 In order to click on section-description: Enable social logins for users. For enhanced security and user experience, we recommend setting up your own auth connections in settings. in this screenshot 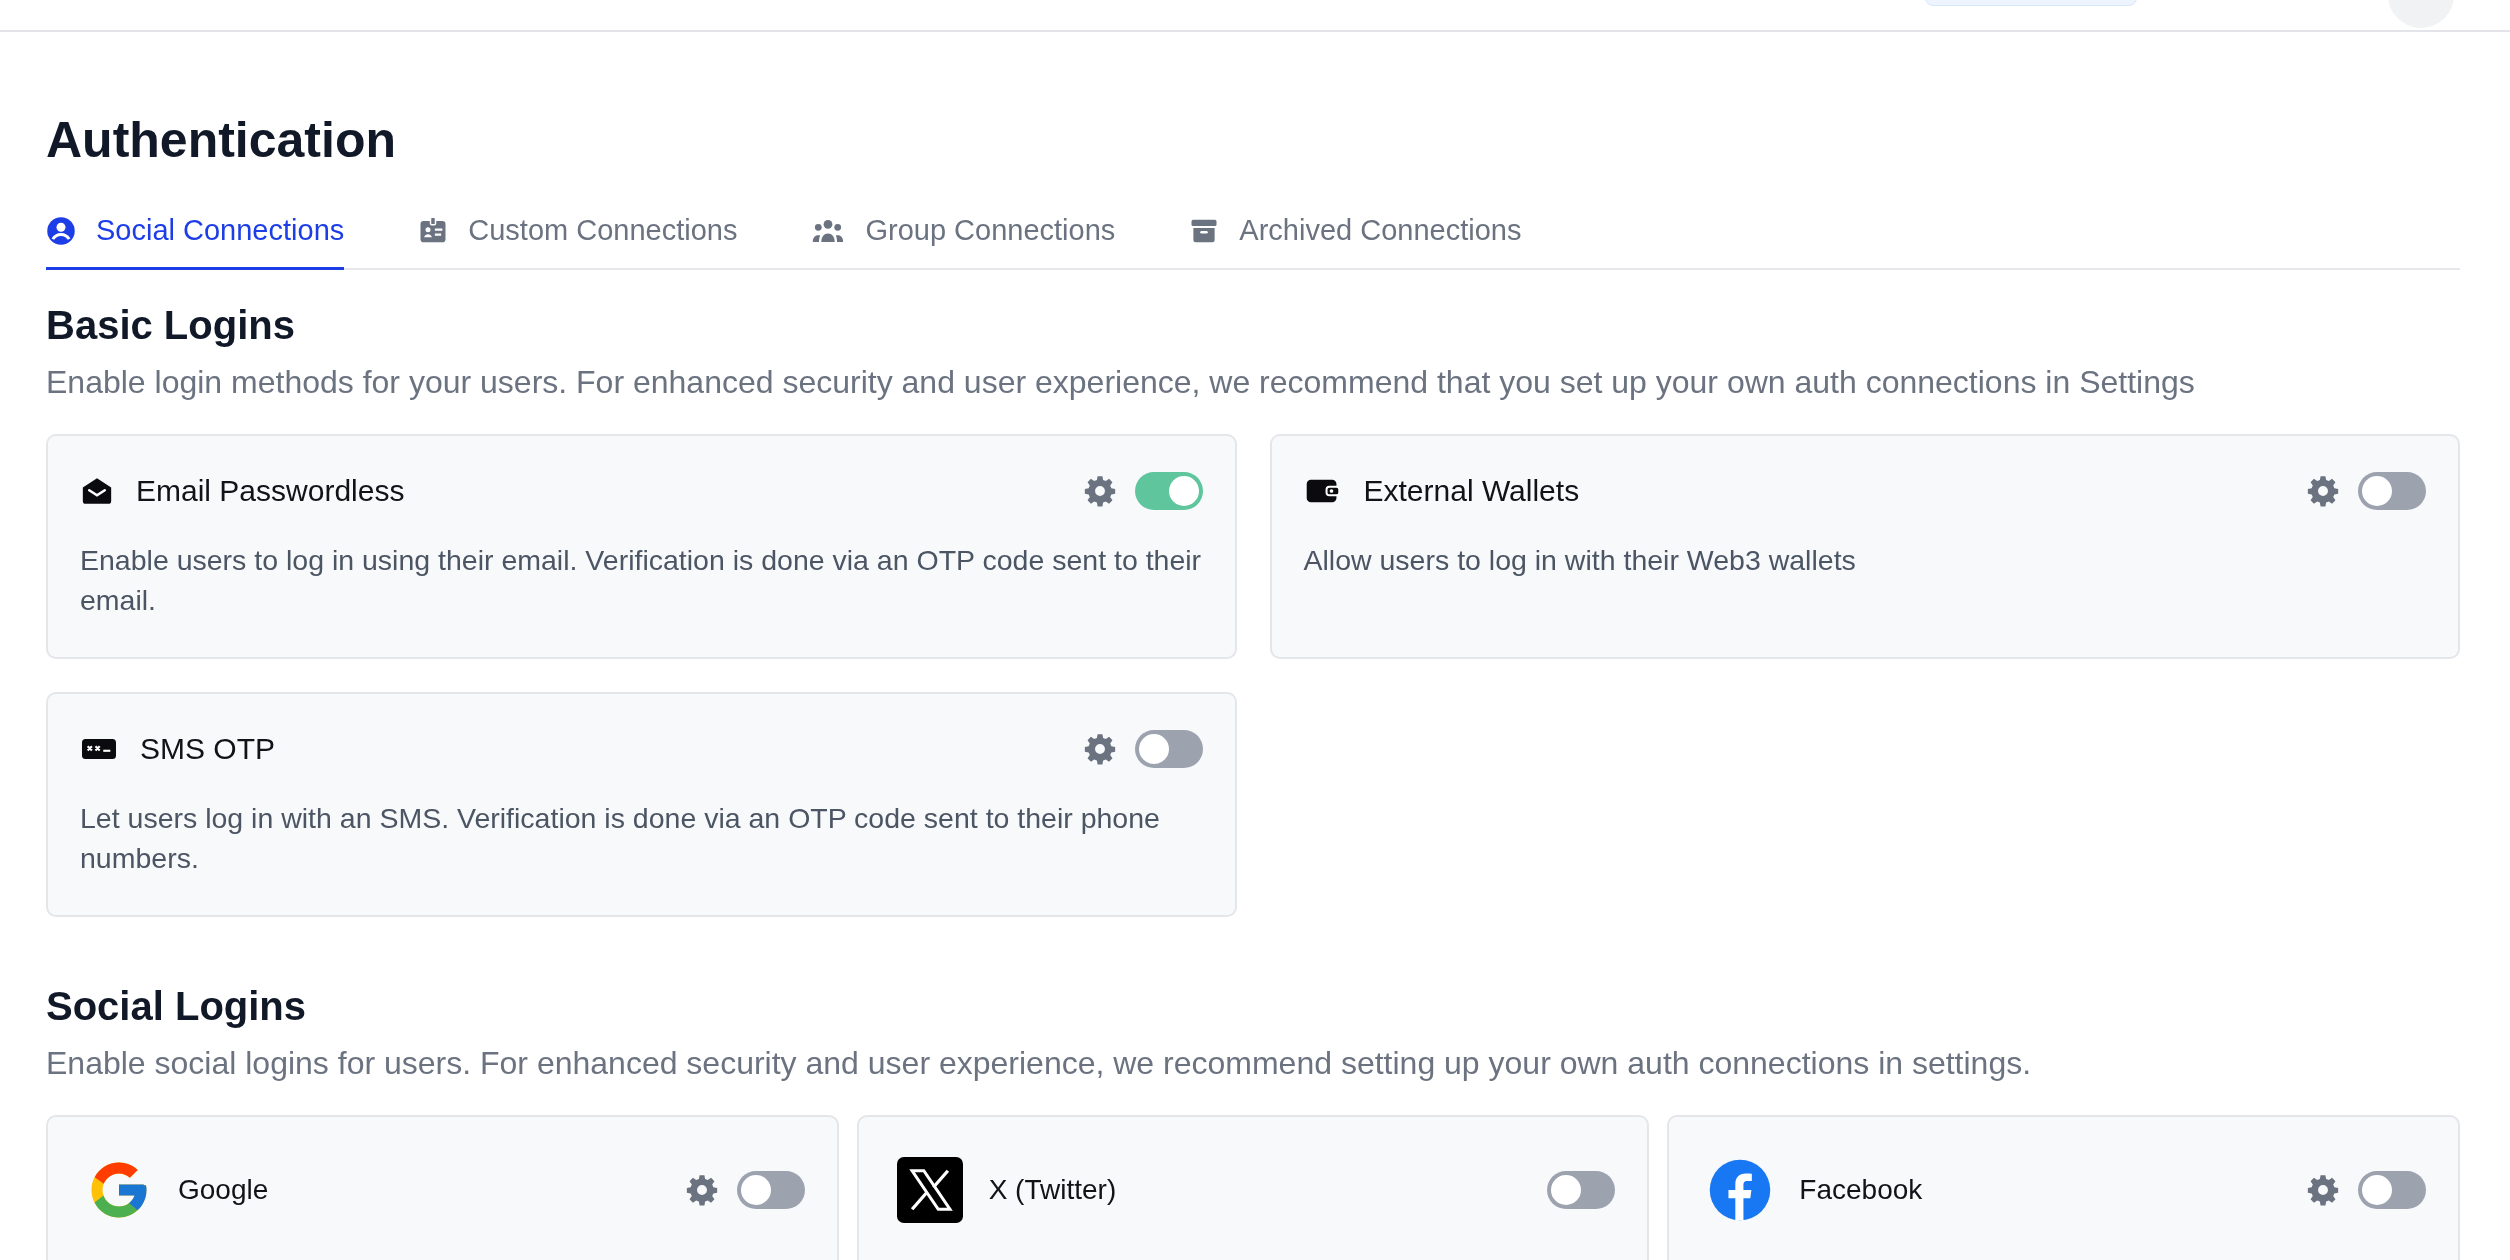, I will do `click(1039, 1063)`.